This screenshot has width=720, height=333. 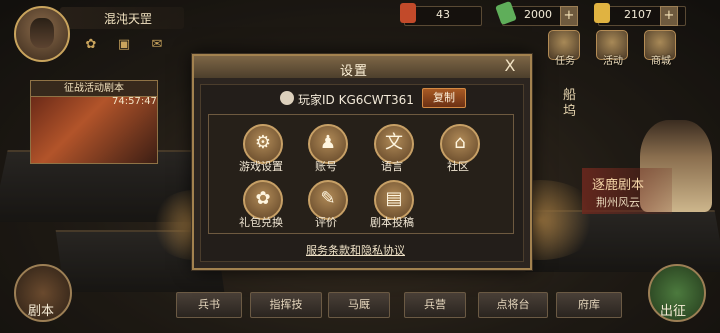 What do you see at coordinates (392, 166) in the screenshot?
I see `option-language: 语言` at bounding box center [392, 166].